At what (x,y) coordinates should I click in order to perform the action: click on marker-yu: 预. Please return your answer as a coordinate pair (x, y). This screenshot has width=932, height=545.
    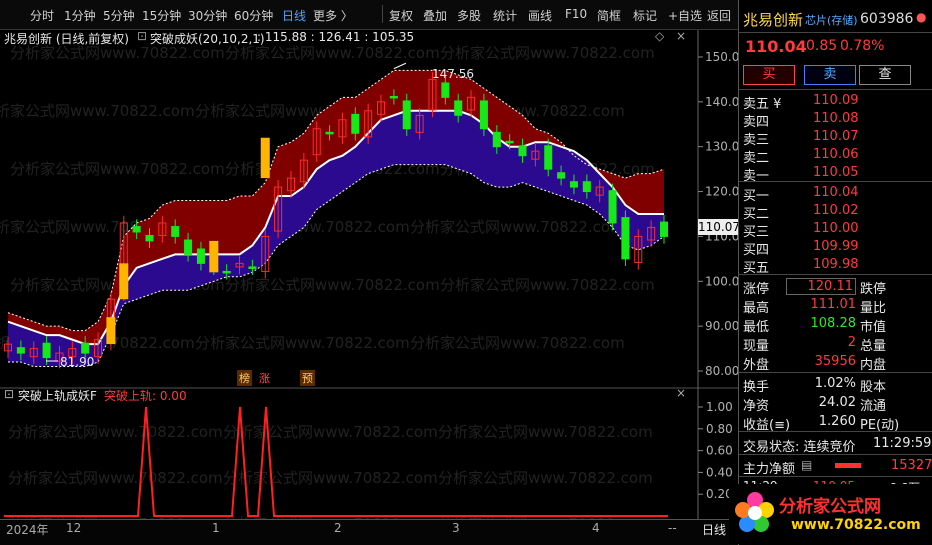
    Looking at the image, I should click on (307, 378).